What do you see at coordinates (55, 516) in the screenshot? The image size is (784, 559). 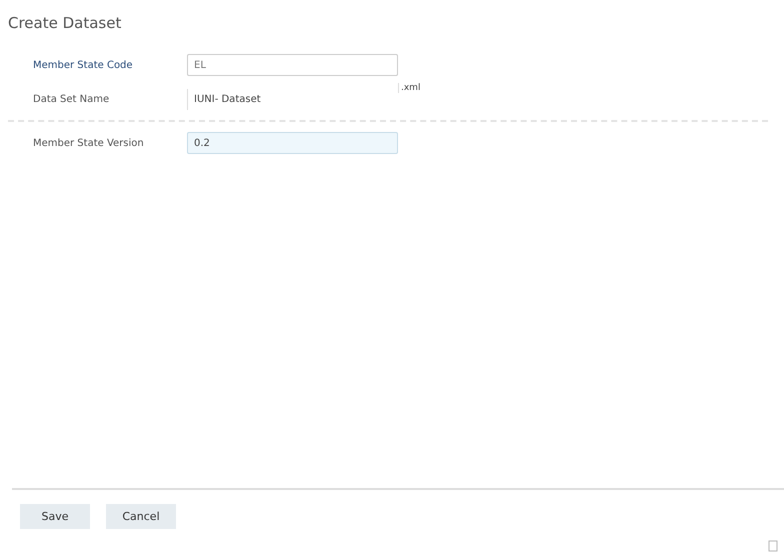 I see `save-button: Save` at bounding box center [55, 516].